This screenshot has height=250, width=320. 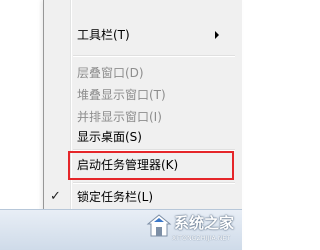 I want to click on watermark-url: XITONGZHIJIA.NET, so click(x=201, y=238).